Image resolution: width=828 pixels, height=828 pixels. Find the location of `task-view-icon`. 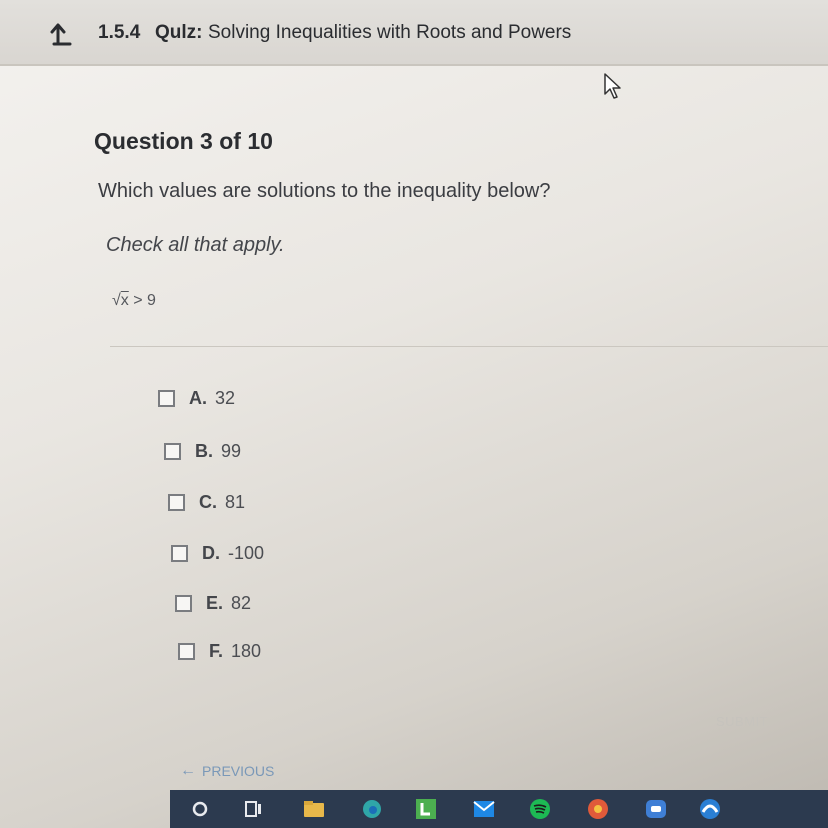

task-view-icon is located at coordinates (254, 809).